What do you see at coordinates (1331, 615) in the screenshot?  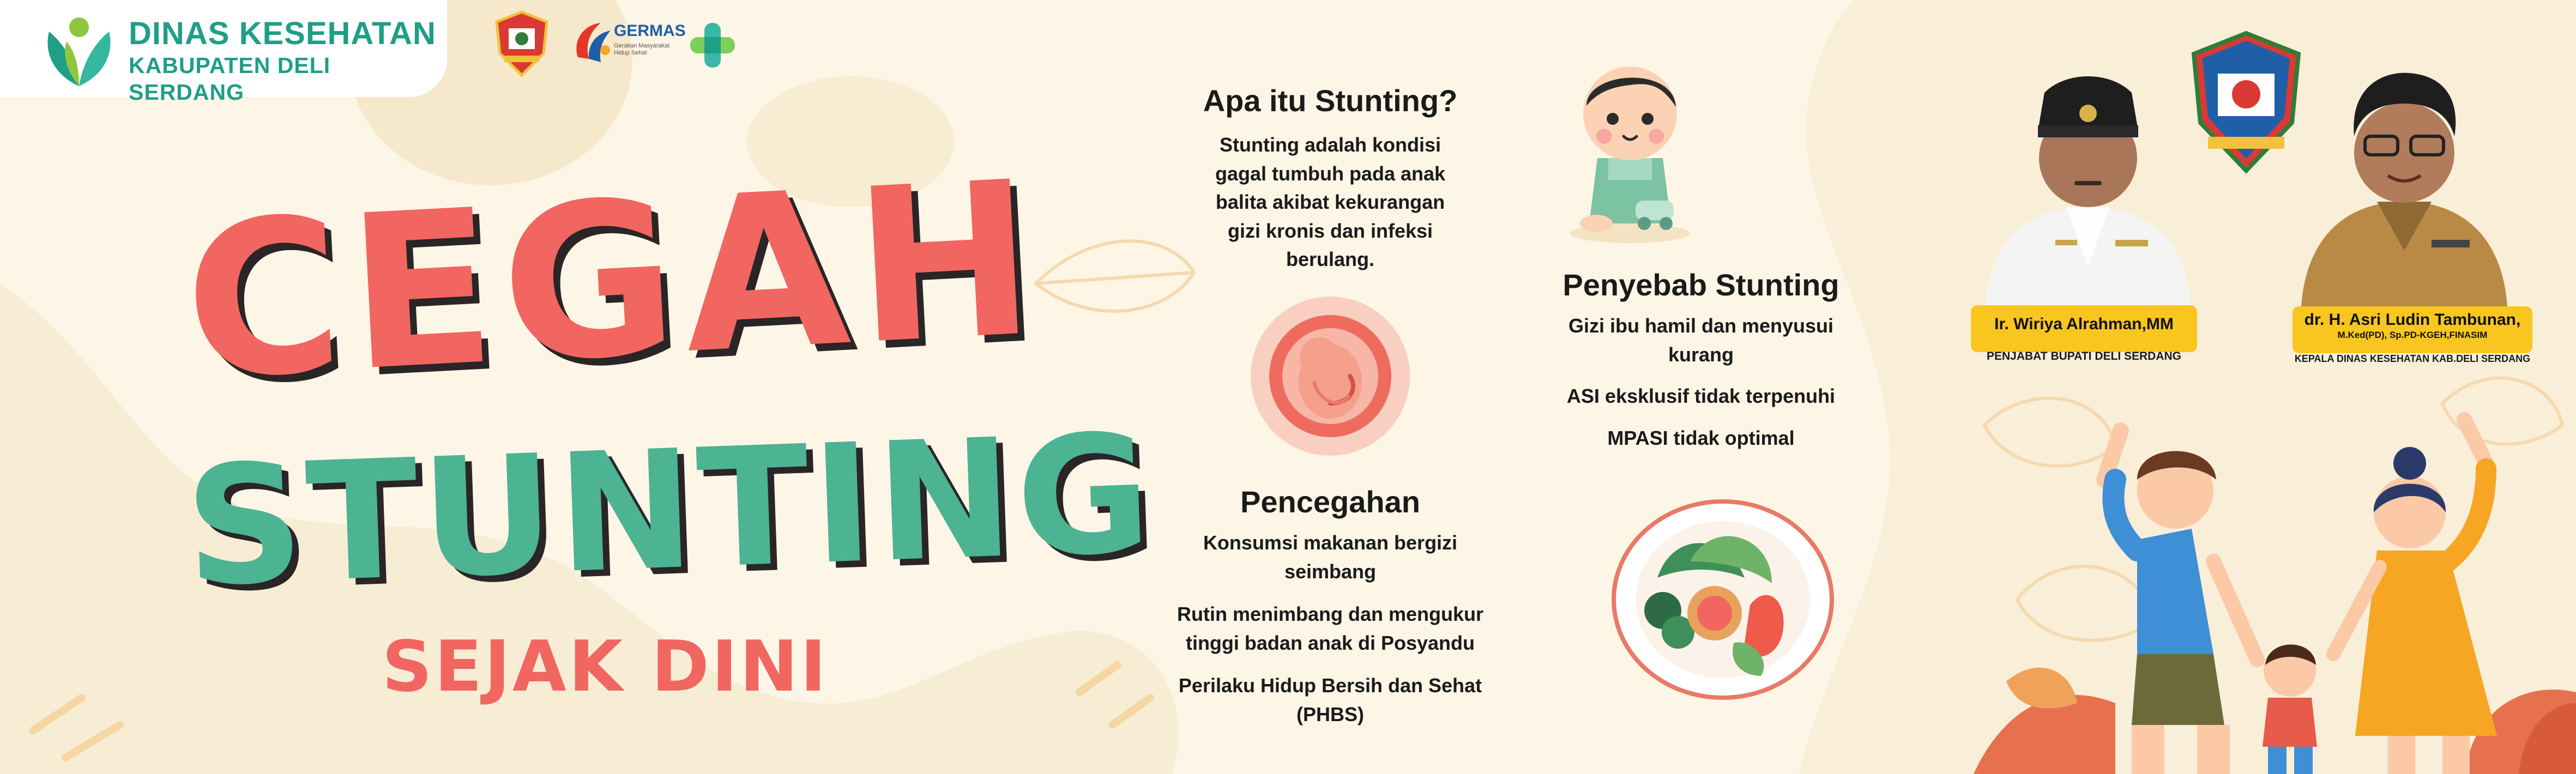 I see `prevention-line: Rutin menimbang dan mengukur` at bounding box center [1331, 615].